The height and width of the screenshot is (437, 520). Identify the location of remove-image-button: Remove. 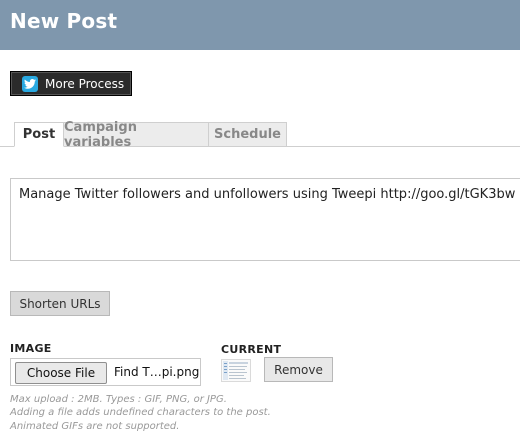
(298, 369).